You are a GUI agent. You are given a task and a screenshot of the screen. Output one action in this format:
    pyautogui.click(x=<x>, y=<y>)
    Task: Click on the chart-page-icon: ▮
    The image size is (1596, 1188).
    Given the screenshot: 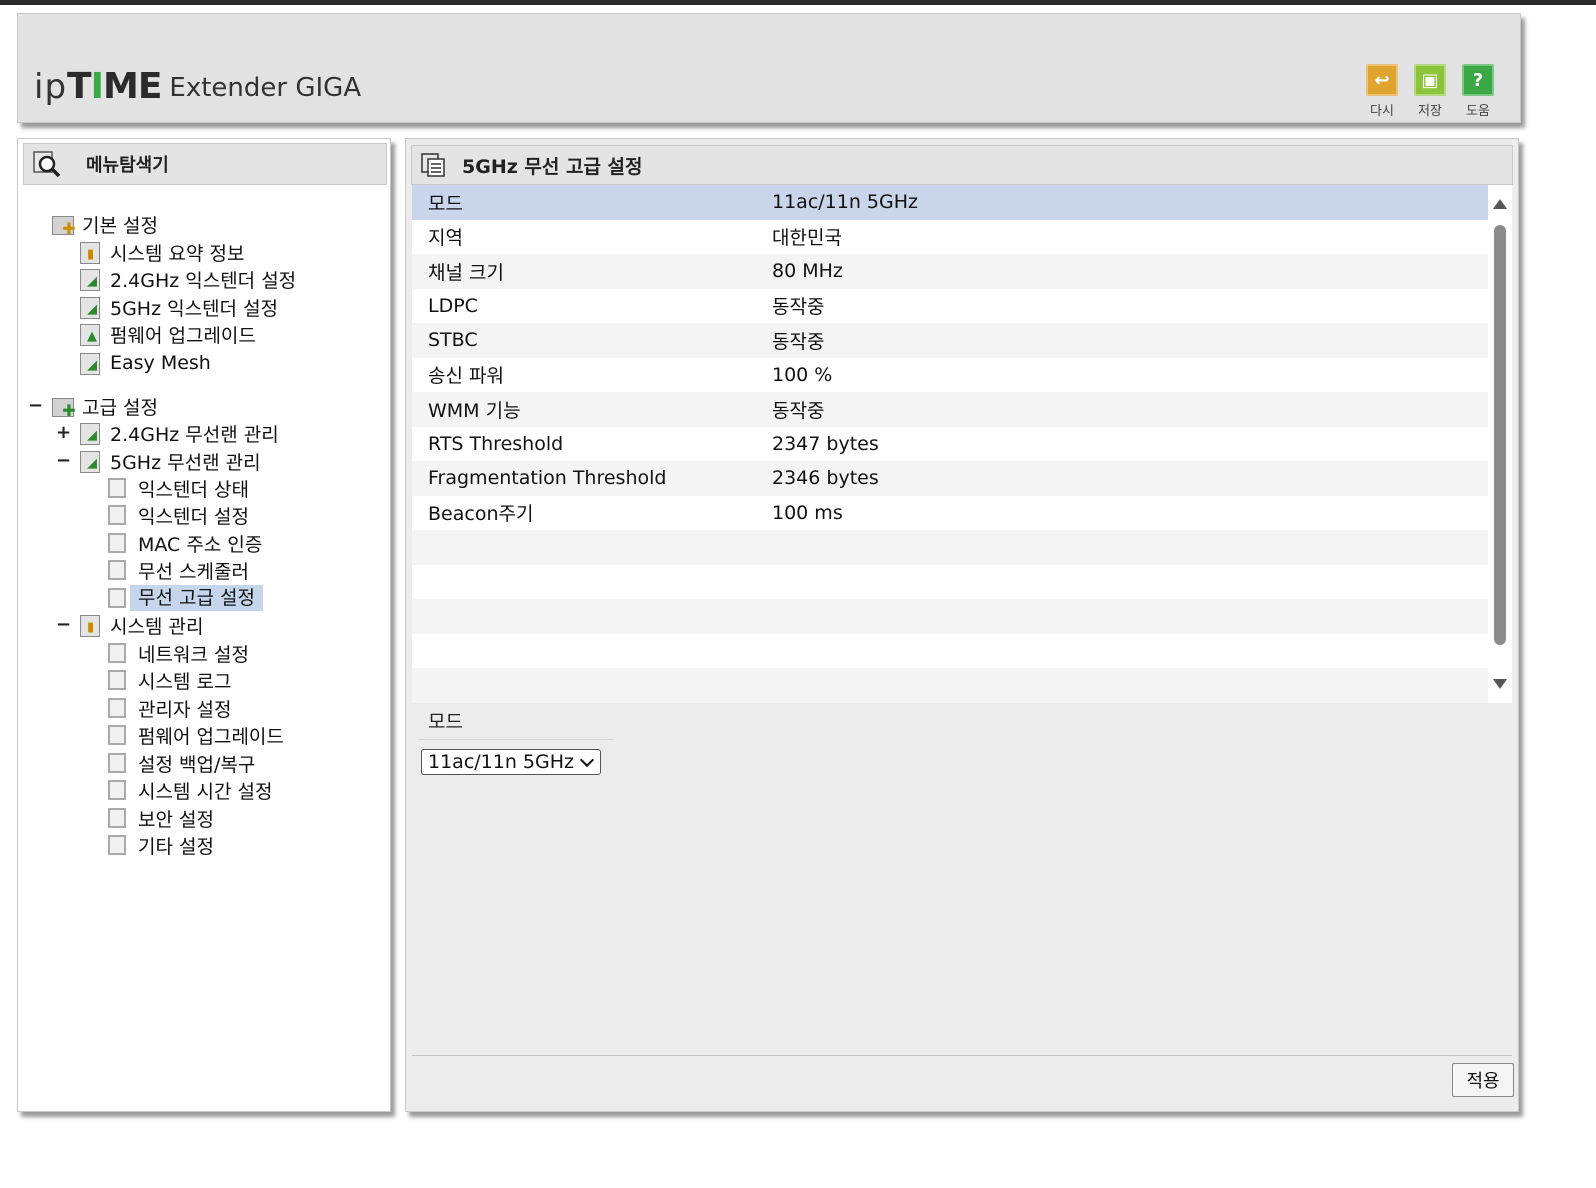 What is the action you would take?
    pyautogui.click(x=91, y=625)
    